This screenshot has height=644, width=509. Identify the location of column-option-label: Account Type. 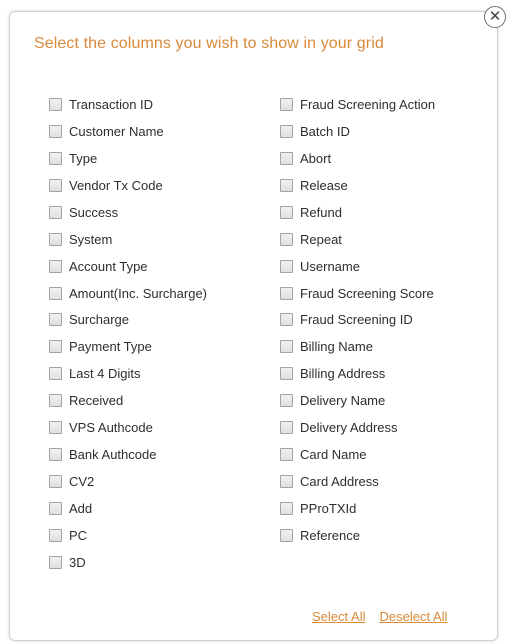
(108, 266).